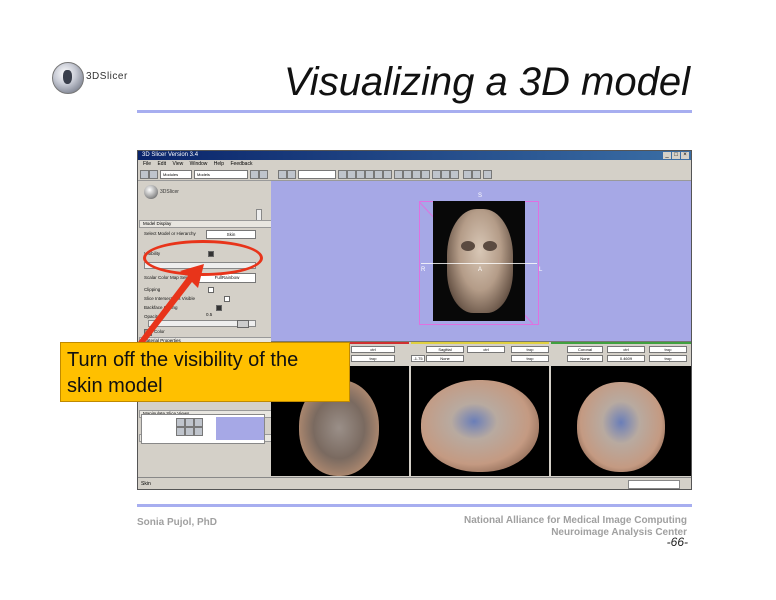  Describe the element at coordinates (414, 111) in the screenshot. I see `title-rule` at that location.